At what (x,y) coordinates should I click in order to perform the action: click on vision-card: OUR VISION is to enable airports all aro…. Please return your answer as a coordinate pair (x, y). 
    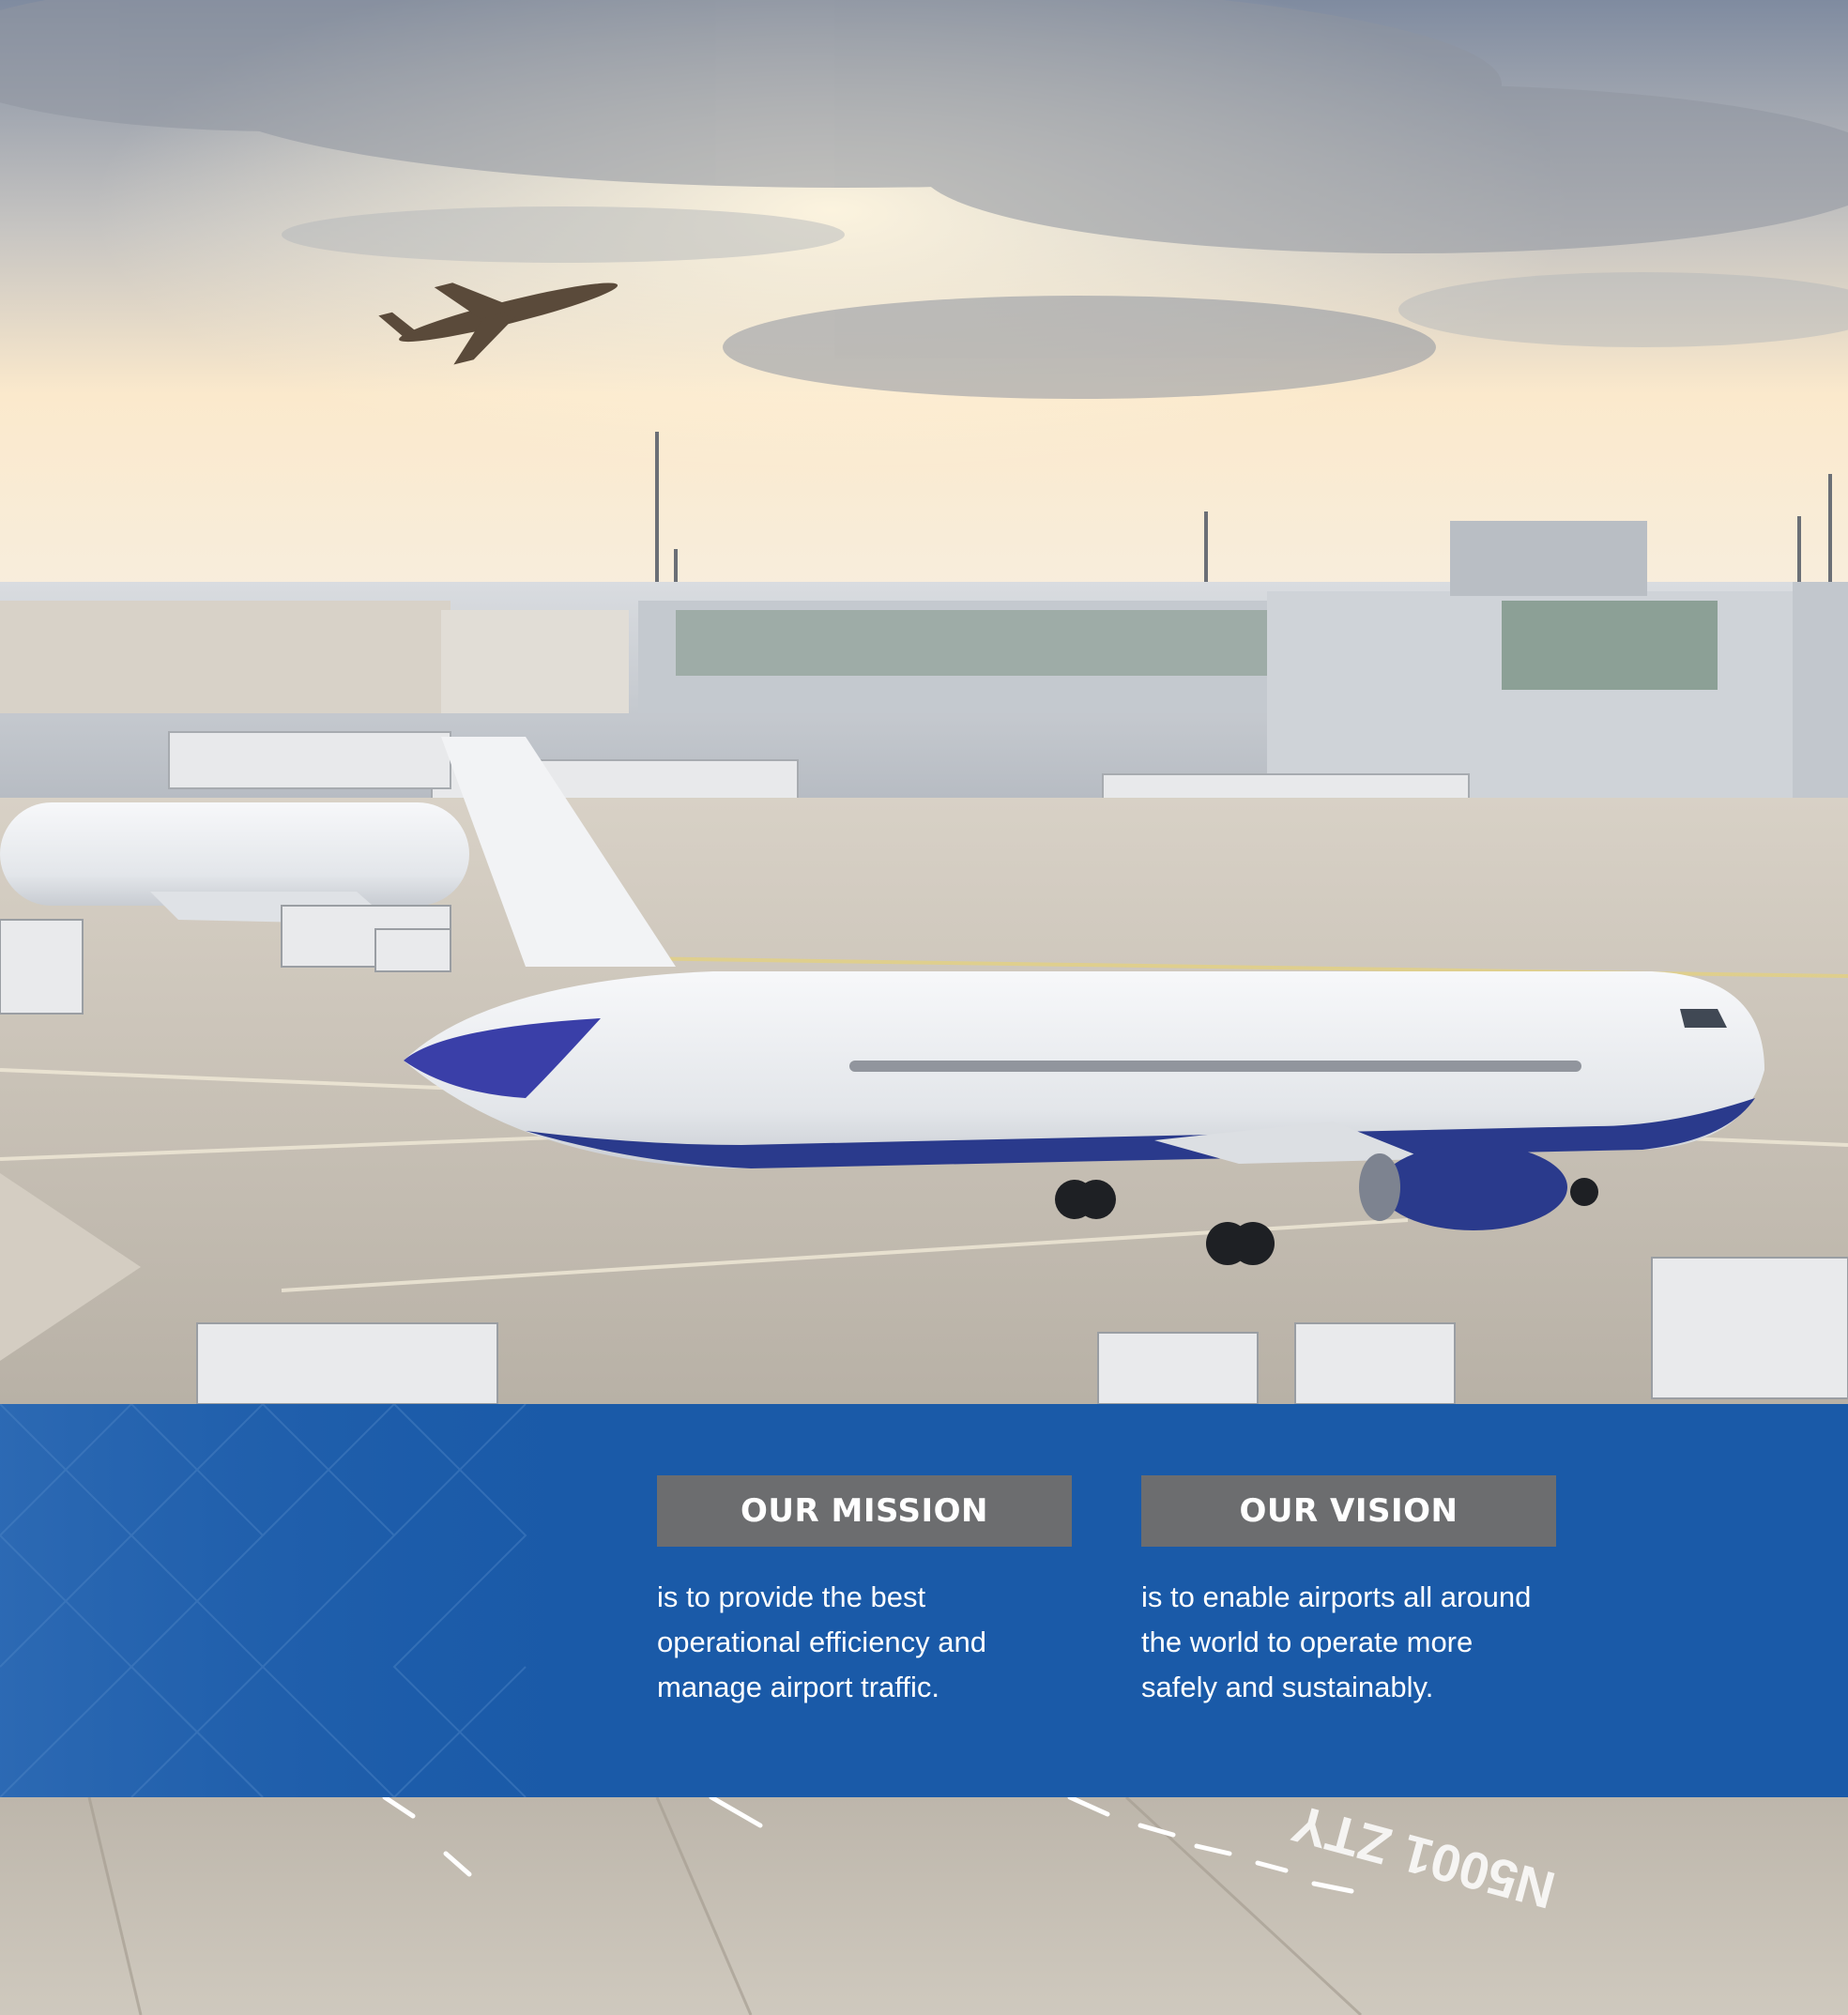
    Looking at the image, I should click on (1348, 1592).